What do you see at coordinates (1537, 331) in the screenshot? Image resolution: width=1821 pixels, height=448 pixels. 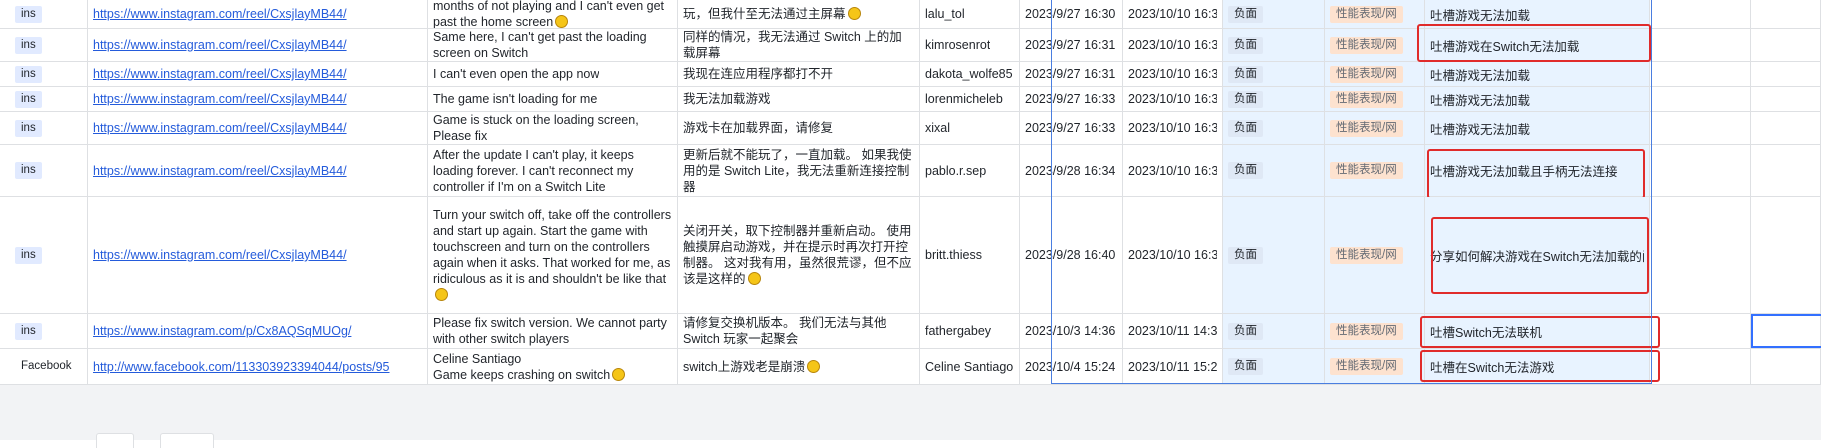 I see `cell-summary: 吐槽Switch无法联机` at bounding box center [1537, 331].